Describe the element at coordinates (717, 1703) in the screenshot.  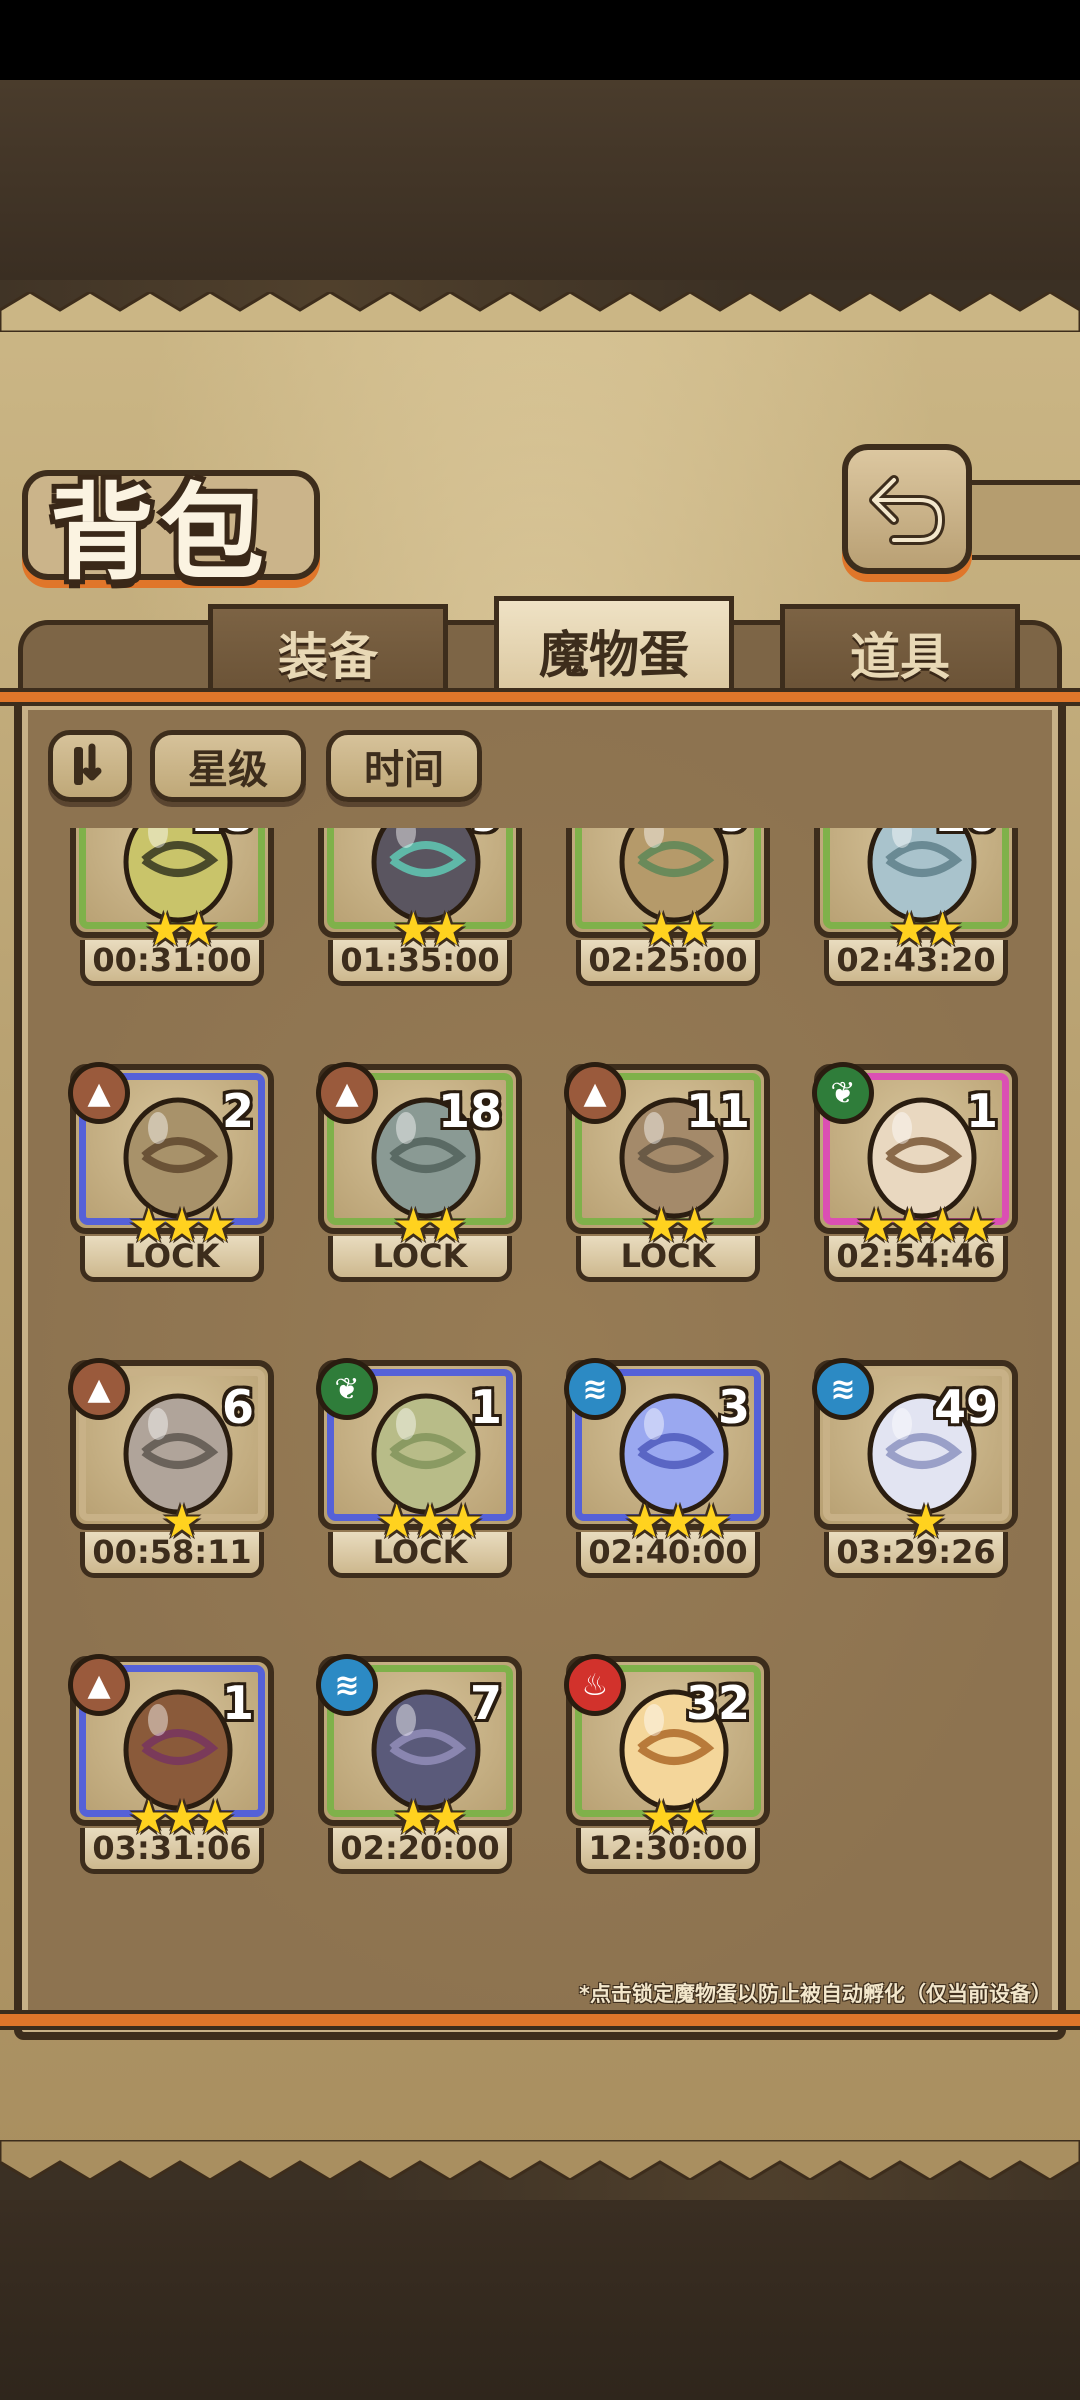
I see `egg-count: 32` at that location.